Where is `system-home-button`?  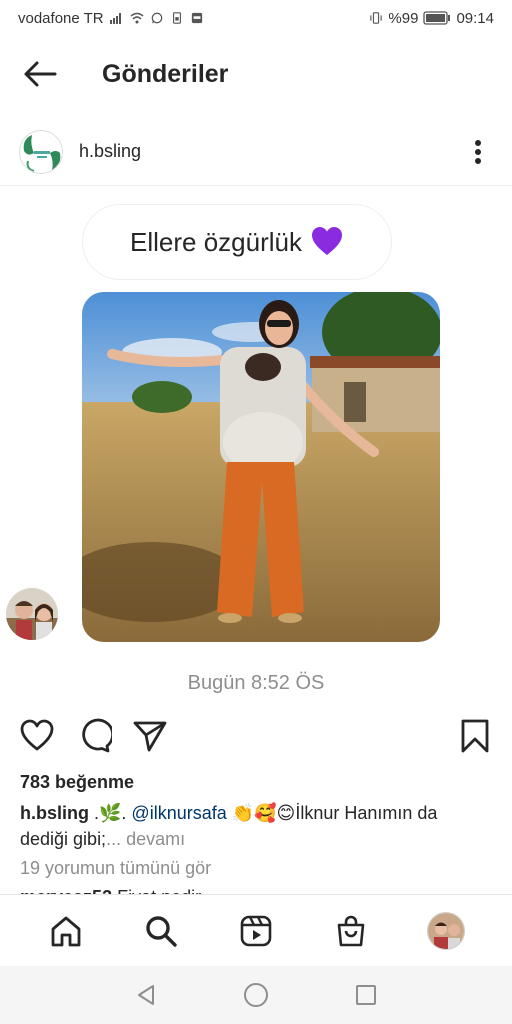
system-home-button is located at coordinates (256, 995).